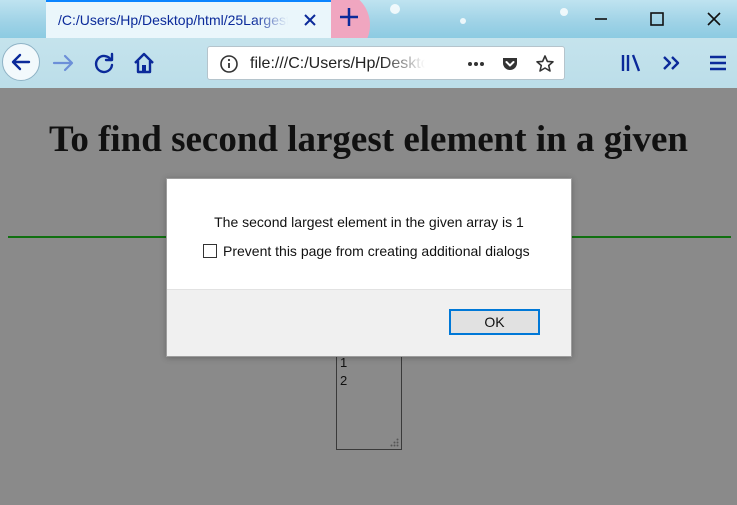 The image size is (737, 505). What do you see at coordinates (476, 64) in the screenshot?
I see `more-dots-icon` at bounding box center [476, 64].